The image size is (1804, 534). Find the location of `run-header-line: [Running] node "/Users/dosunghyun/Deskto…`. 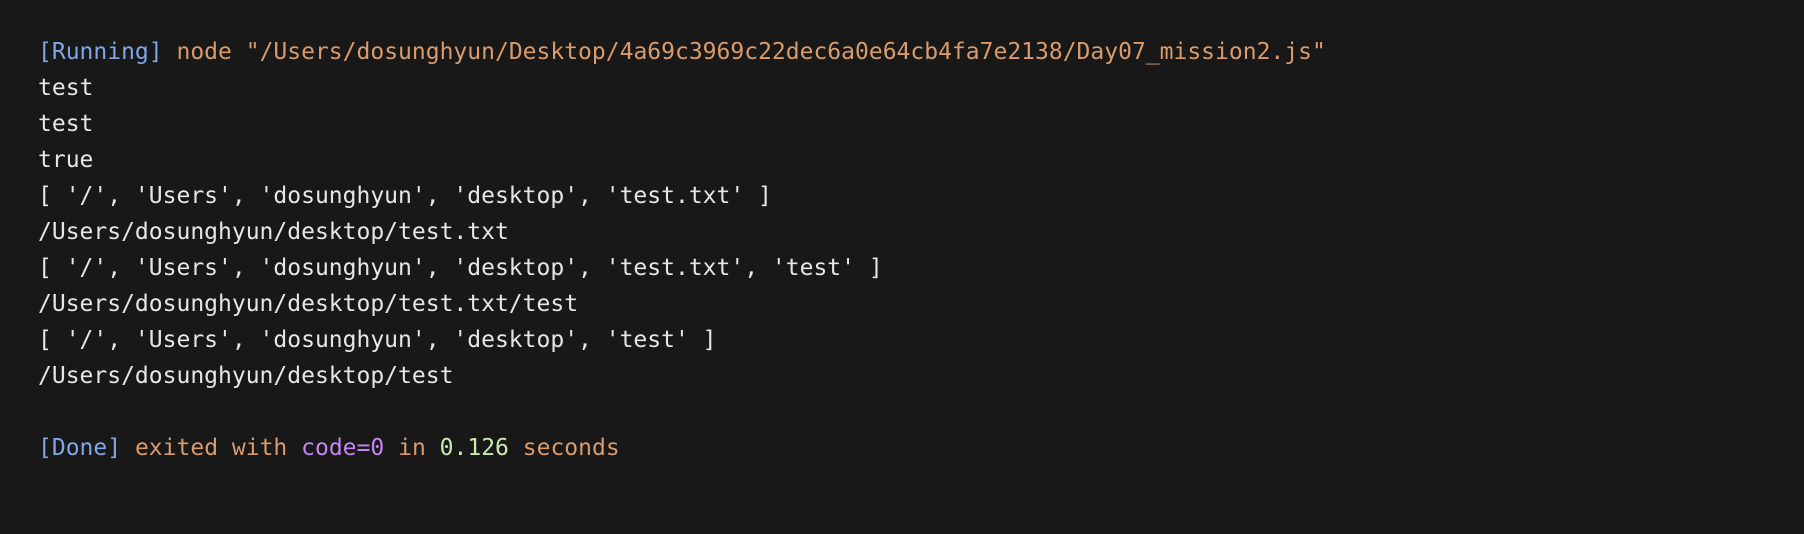

run-header-line: [Running] node "/Users/dosunghyun/Deskto… is located at coordinates (921, 52).